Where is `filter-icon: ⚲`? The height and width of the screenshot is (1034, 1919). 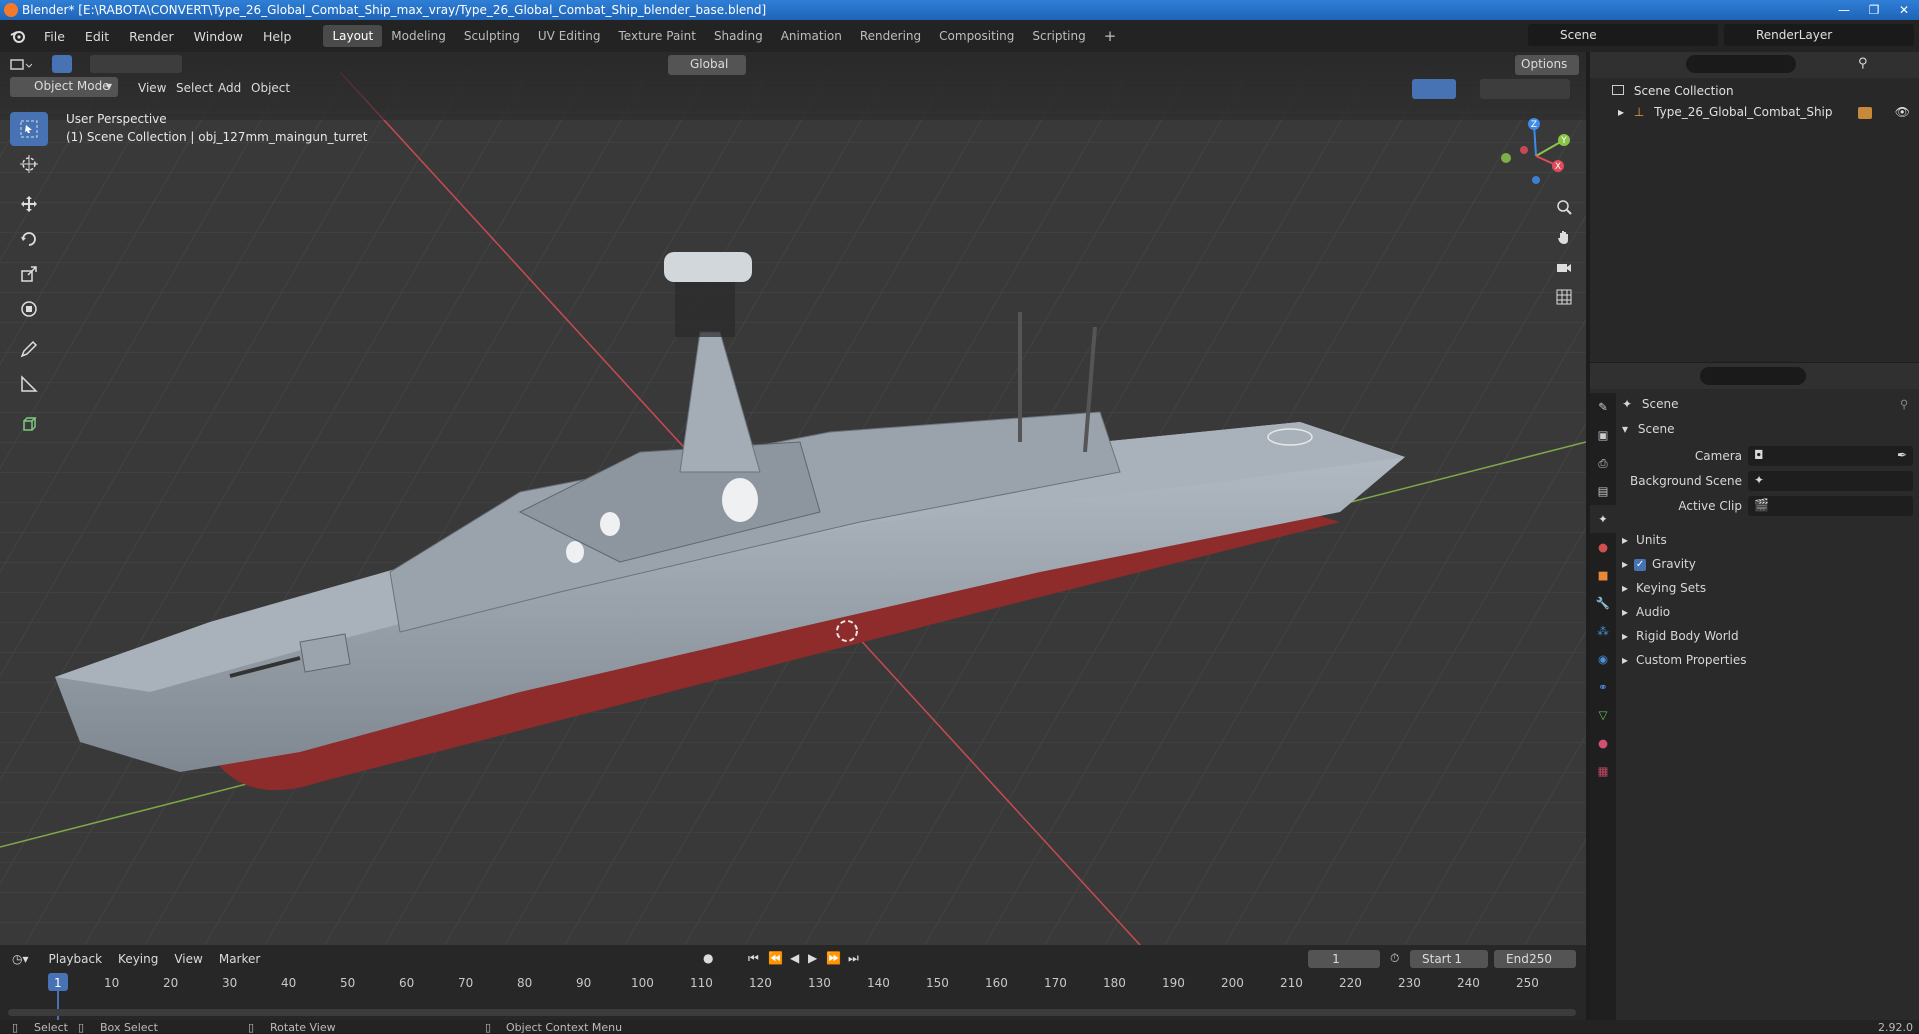 filter-icon: ⚲ is located at coordinates (1863, 63).